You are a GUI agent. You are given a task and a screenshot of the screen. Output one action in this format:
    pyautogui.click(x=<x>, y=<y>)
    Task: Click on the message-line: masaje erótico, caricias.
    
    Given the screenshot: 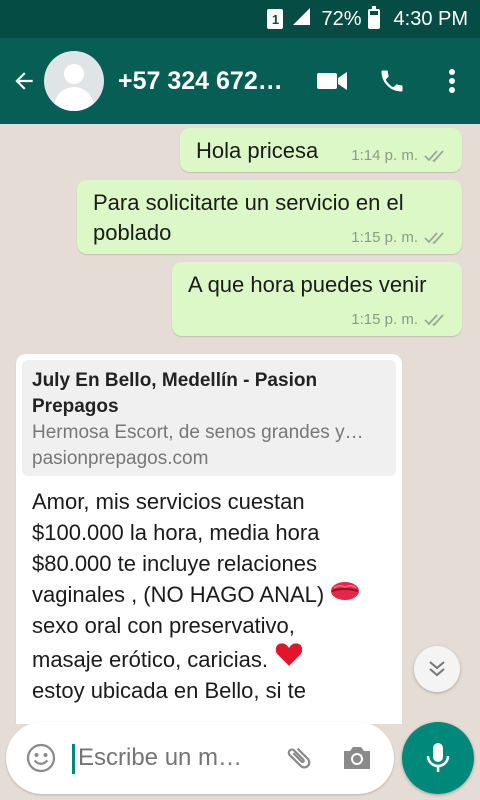 What is the action you would take?
    pyautogui.click(x=150, y=659)
    